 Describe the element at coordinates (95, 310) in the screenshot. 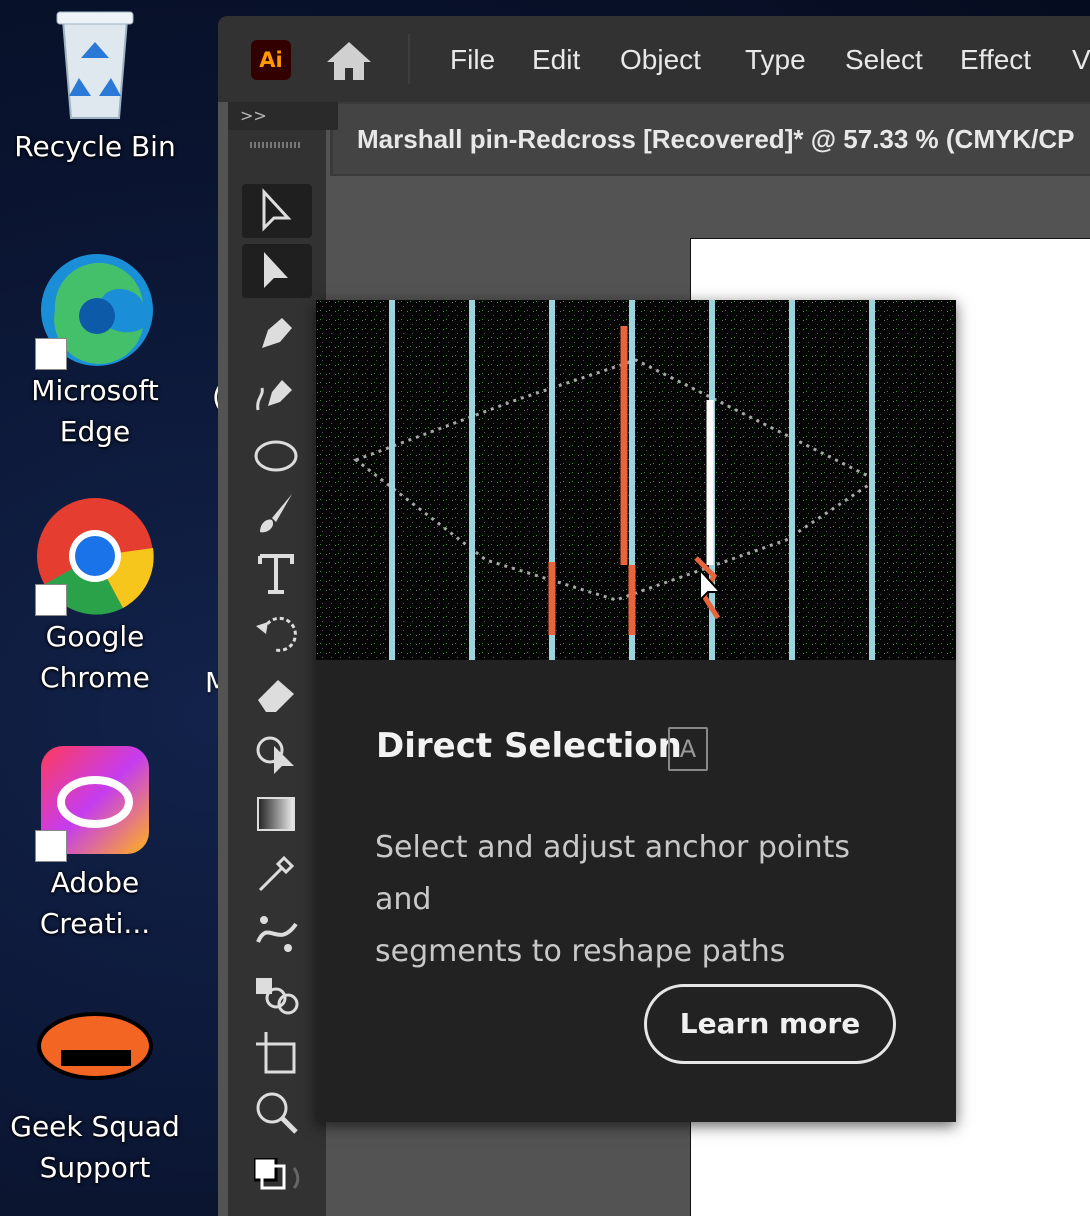

I see `edge-icon` at that location.